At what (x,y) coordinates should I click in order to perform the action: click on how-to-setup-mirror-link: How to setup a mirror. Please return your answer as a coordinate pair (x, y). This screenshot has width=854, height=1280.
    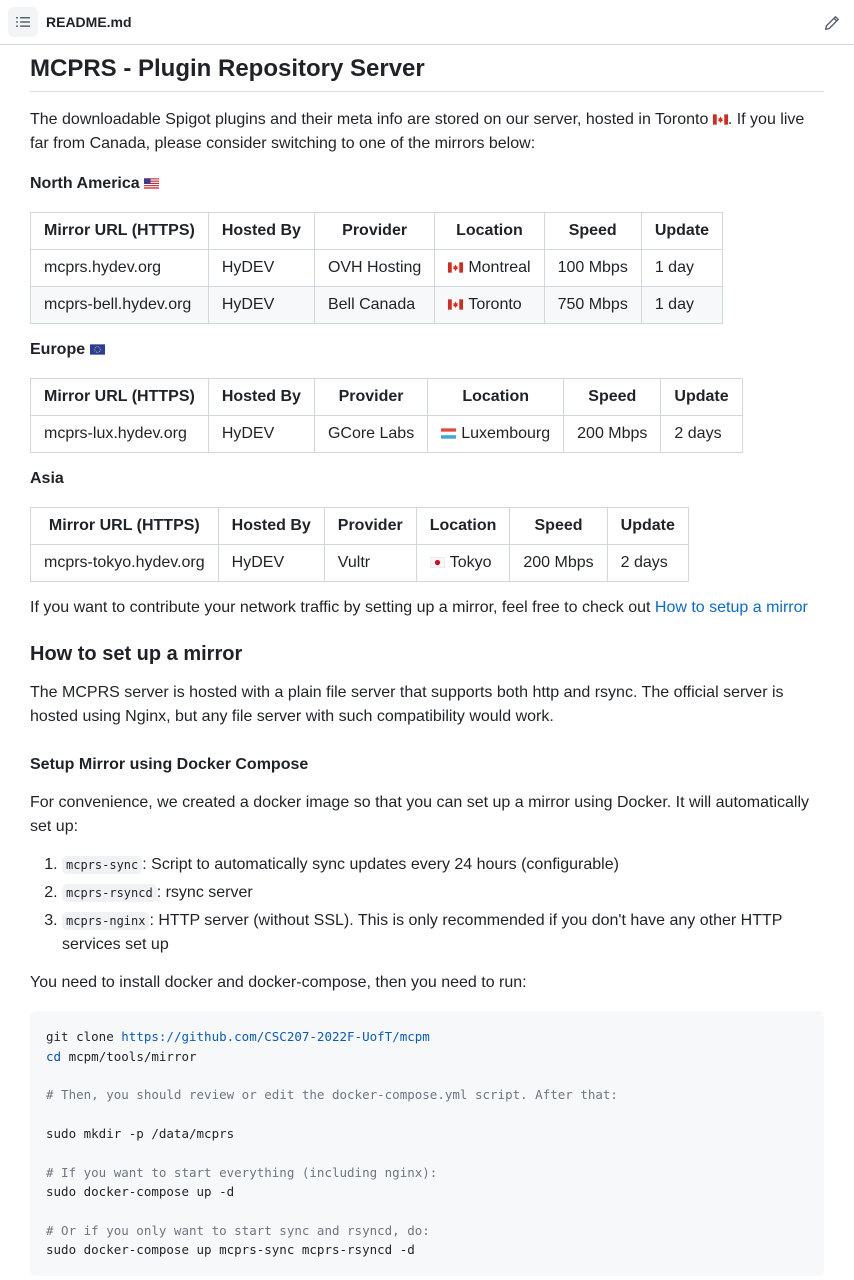
    Looking at the image, I should click on (731, 607).